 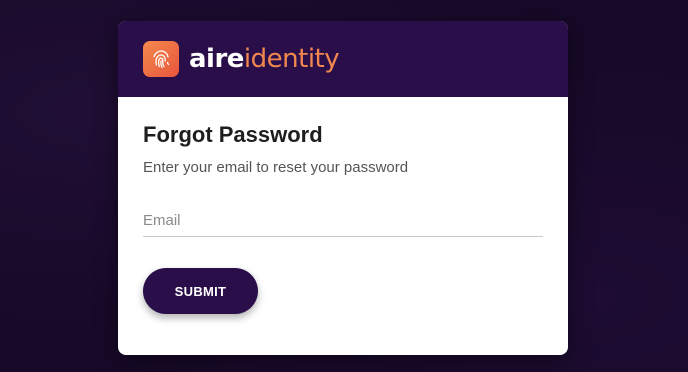 What do you see at coordinates (276, 168) in the screenshot?
I see `page-subtitle: Enter your email to reset your password` at bounding box center [276, 168].